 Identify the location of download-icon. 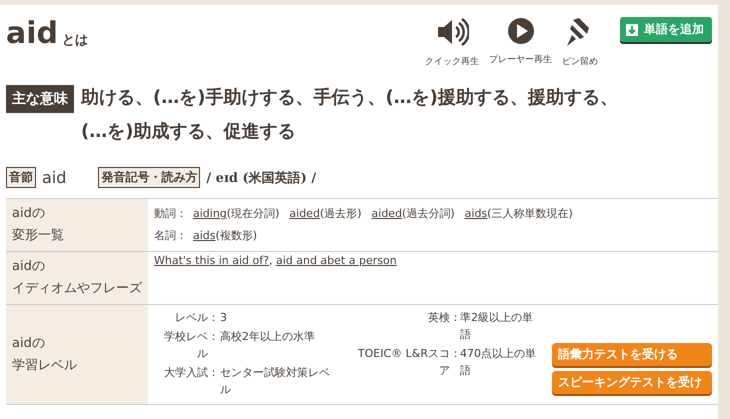
(632, 30).